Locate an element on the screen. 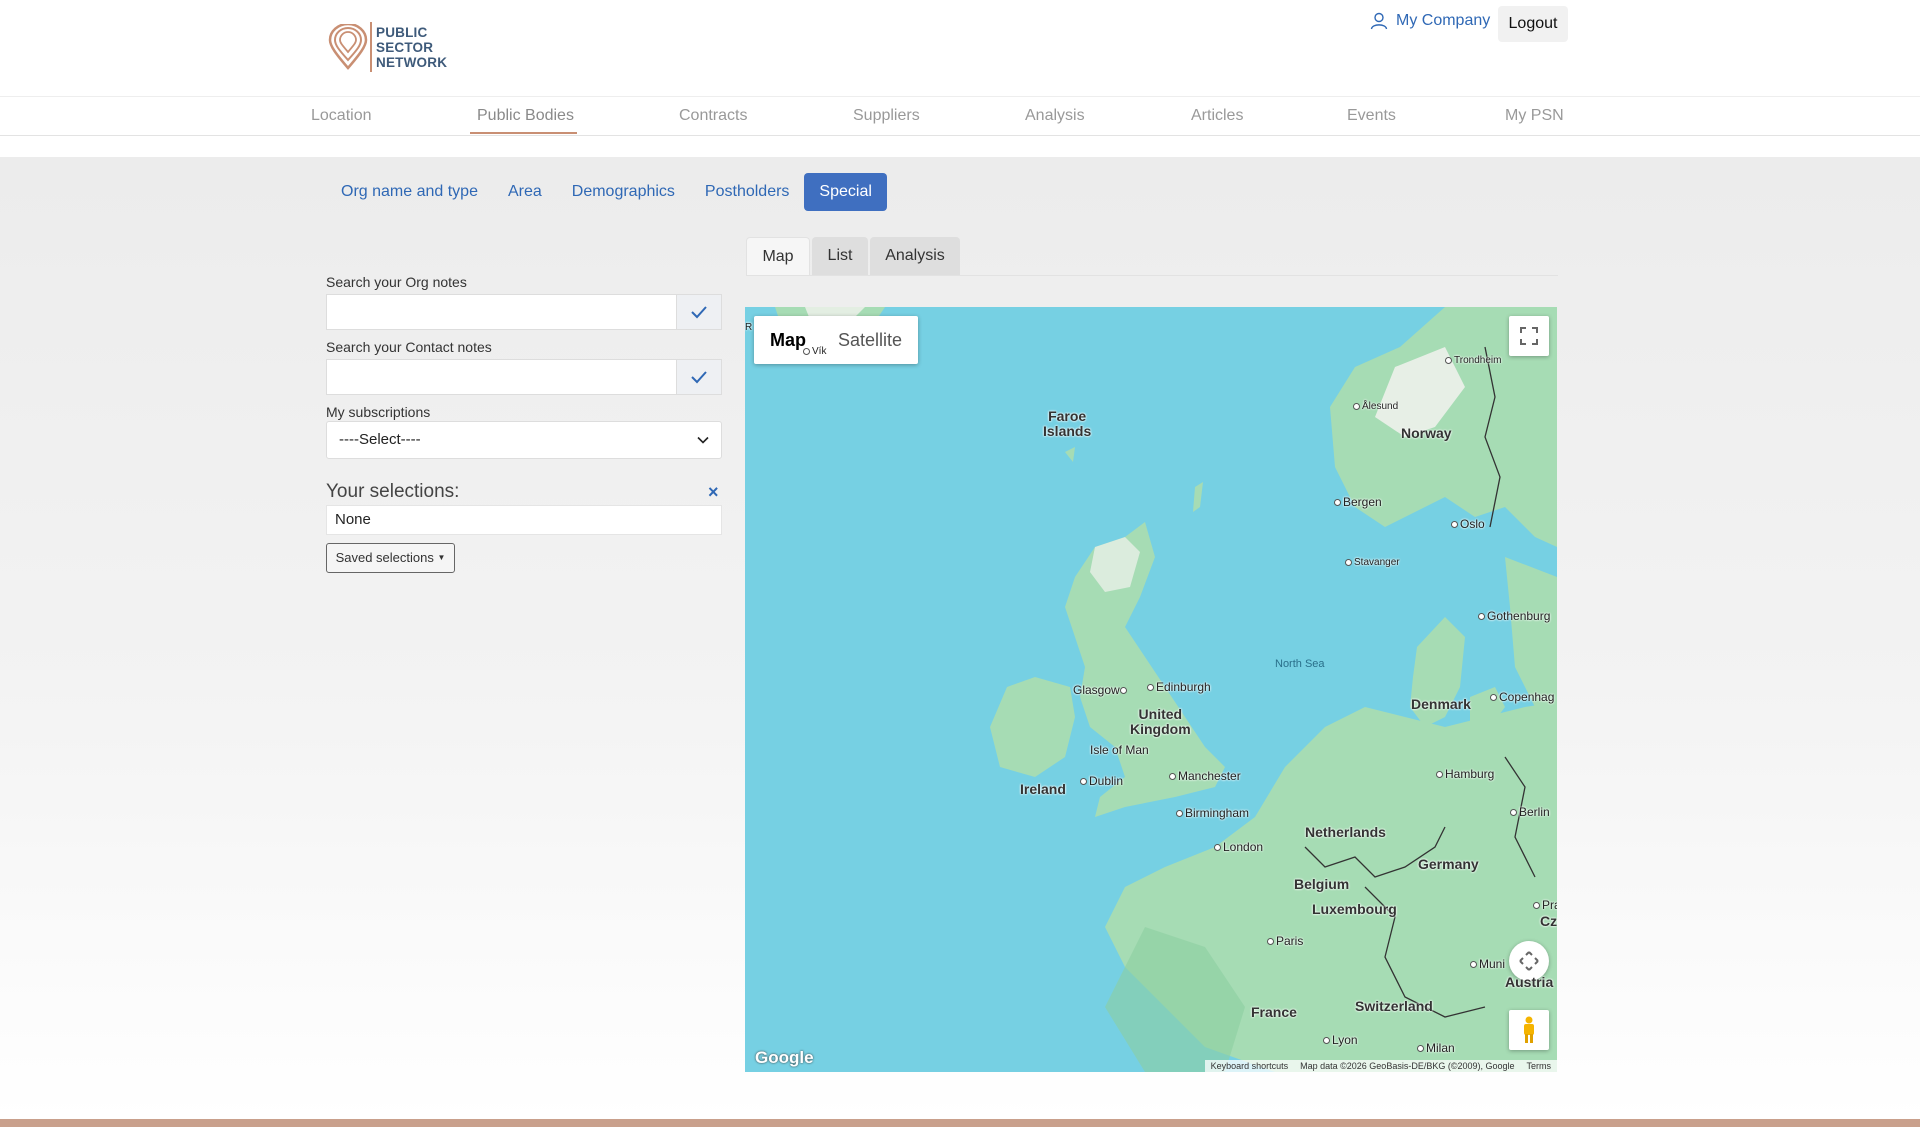  map-label-netherlands: Netherlands is located at coordinates (1345, 832).